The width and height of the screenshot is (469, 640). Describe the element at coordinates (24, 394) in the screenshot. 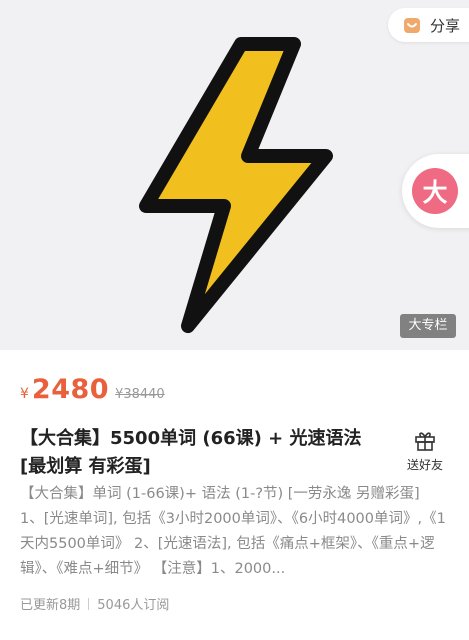

I see `currency-symbol: ¥` at that location.